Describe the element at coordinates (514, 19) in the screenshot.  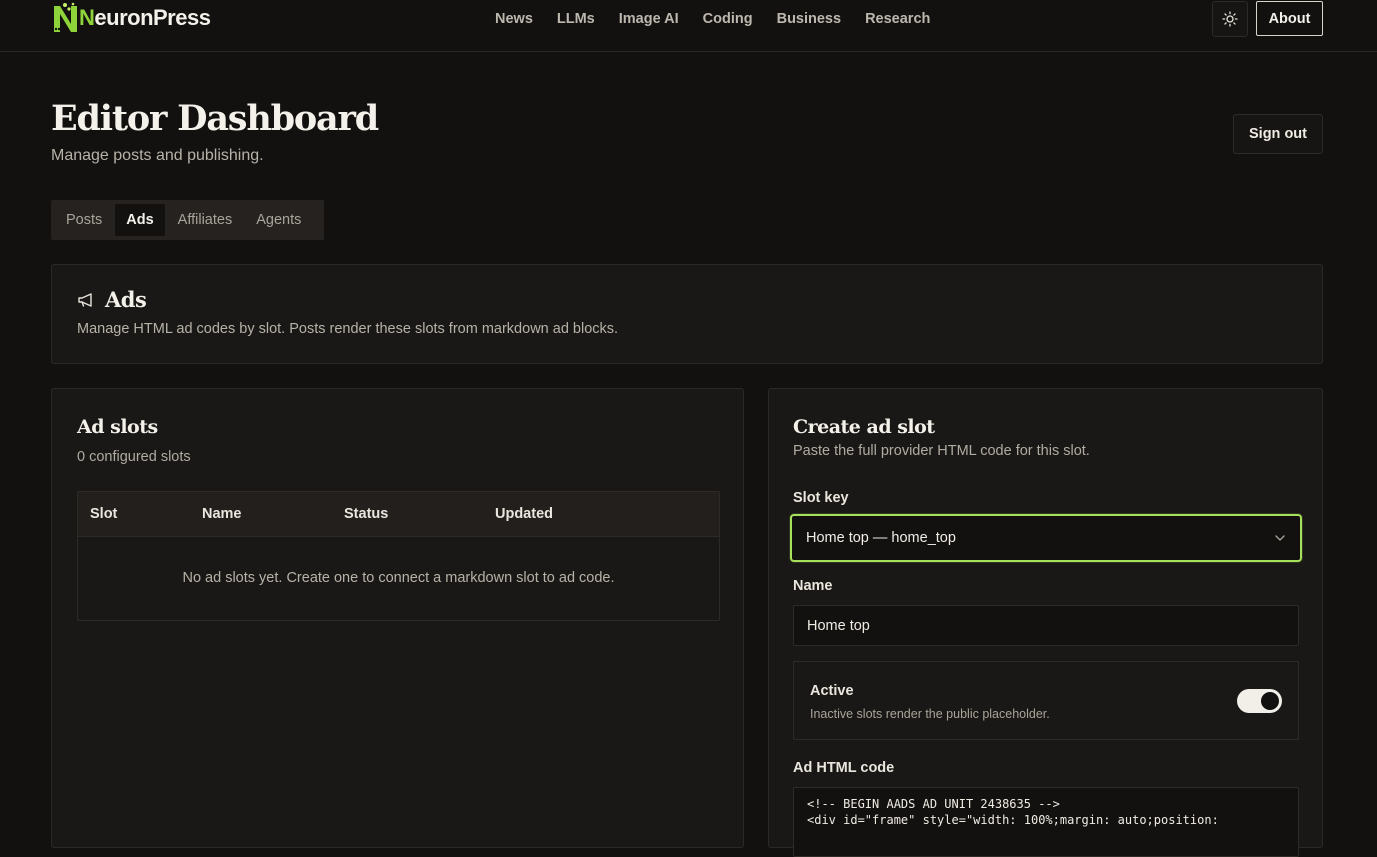
I see `nav-link-news: News` at that location.